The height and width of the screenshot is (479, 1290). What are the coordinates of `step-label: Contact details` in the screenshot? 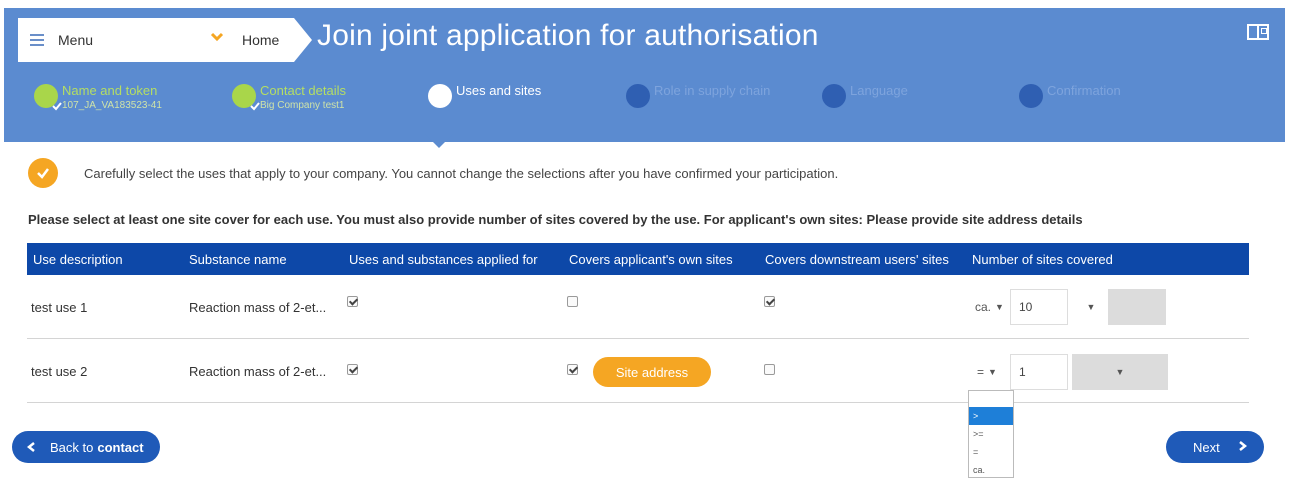 It's located at (303, 90).